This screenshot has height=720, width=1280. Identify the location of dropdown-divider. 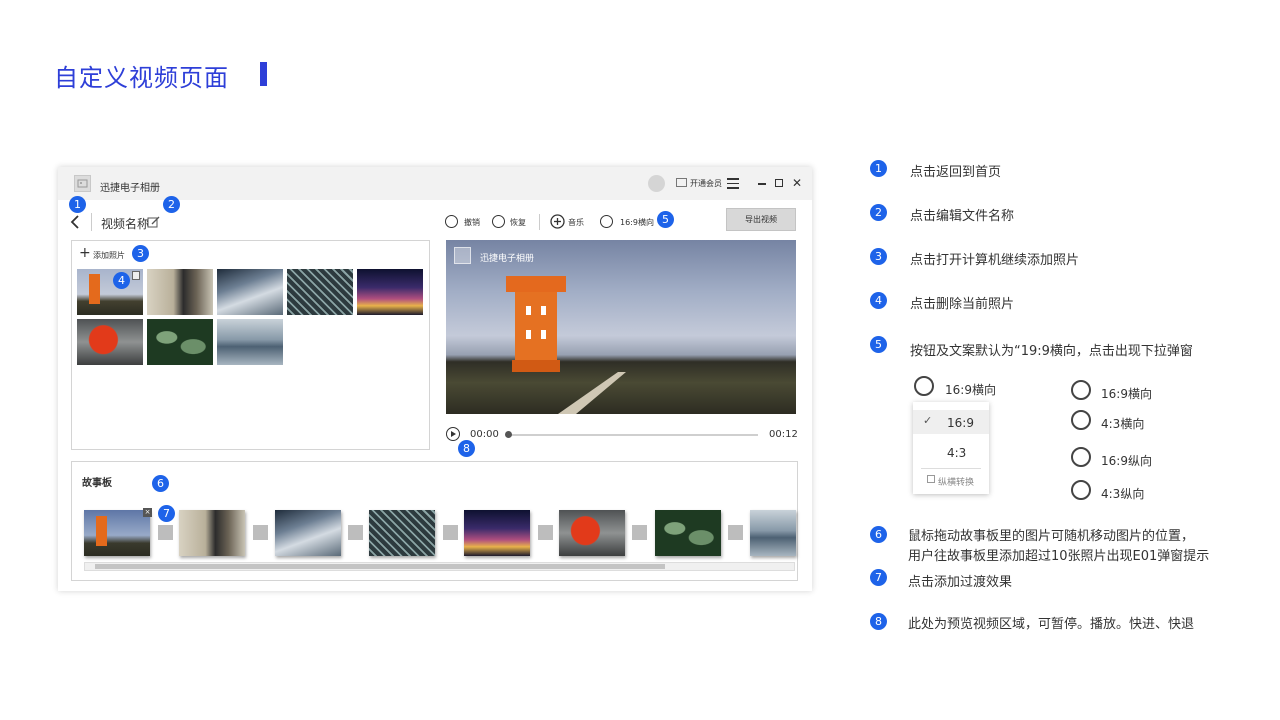
(951, 468).